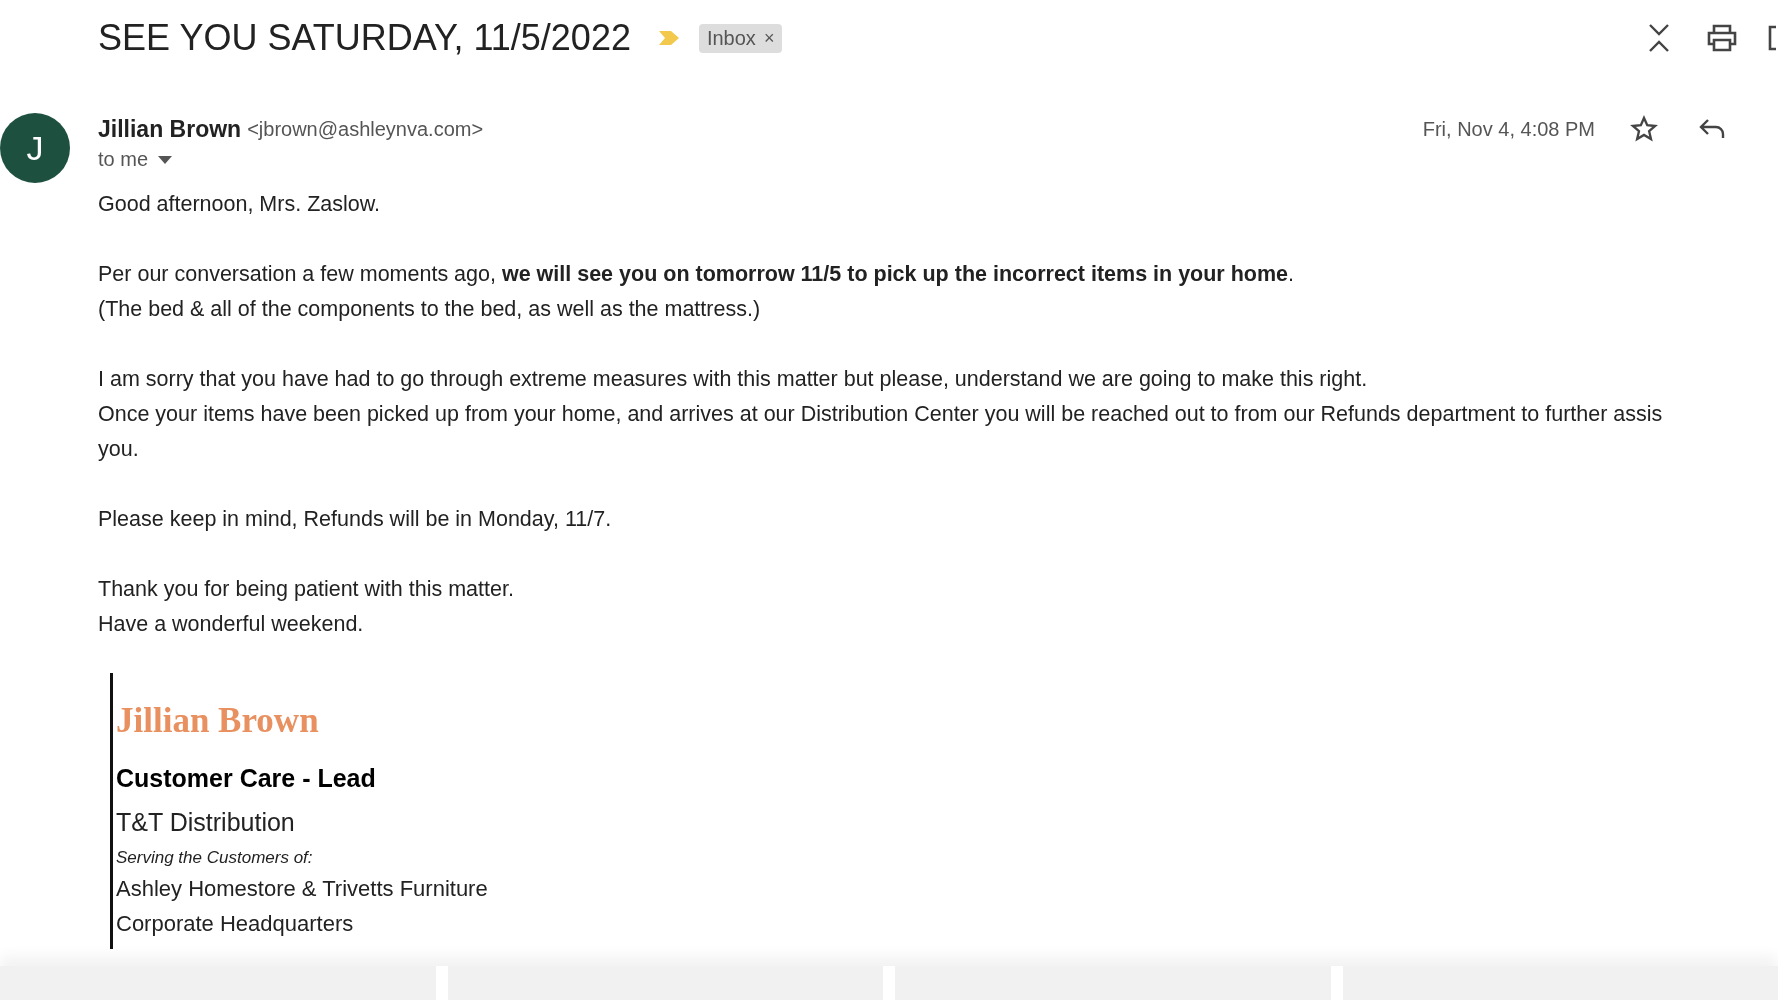 This screenshot has height=1000, width=1778. Describe the element at coordinates (1722, 38) in the screenshot. I see `print-icon` at that location.